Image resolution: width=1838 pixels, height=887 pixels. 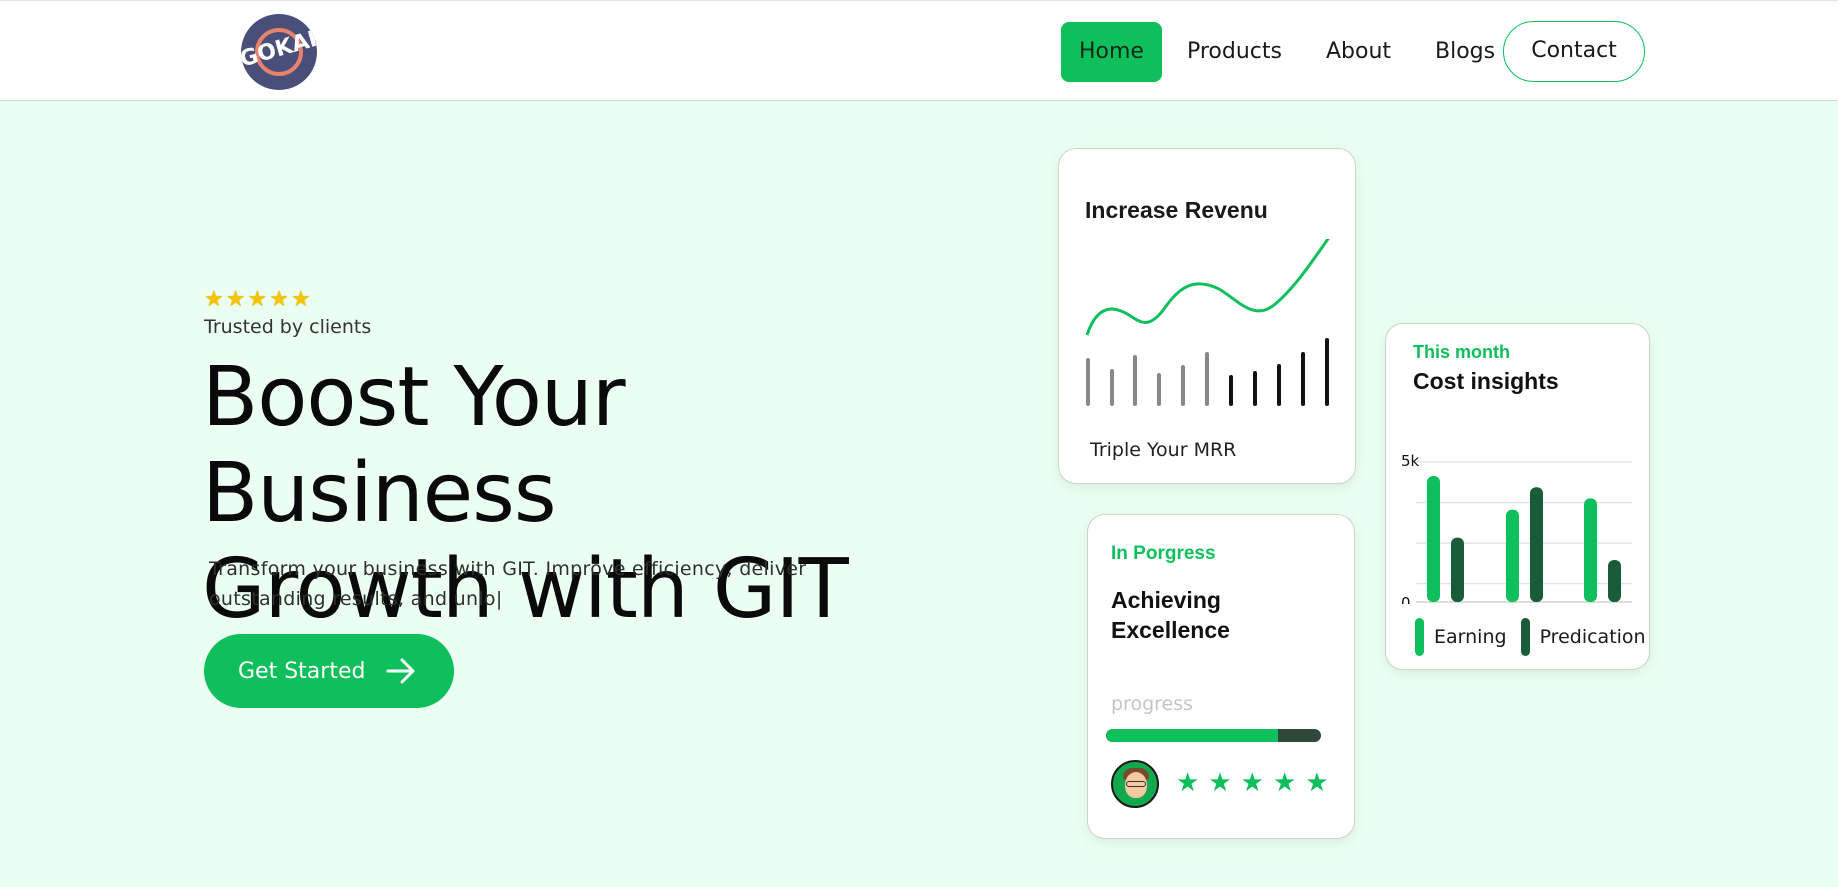 What do you see at coordinates (1207, 287) in the screenshot?
I see `revenue-line` at bounding box center [1207, 287].